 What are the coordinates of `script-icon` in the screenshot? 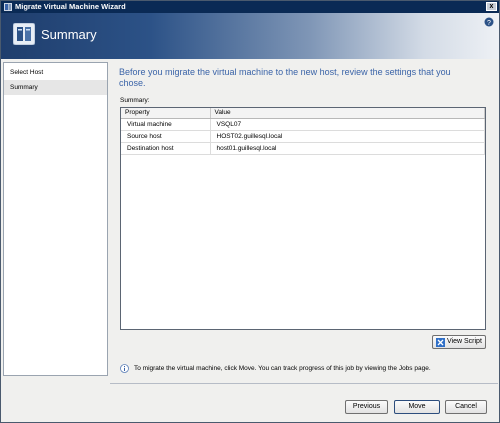 It's located at (440, 342).